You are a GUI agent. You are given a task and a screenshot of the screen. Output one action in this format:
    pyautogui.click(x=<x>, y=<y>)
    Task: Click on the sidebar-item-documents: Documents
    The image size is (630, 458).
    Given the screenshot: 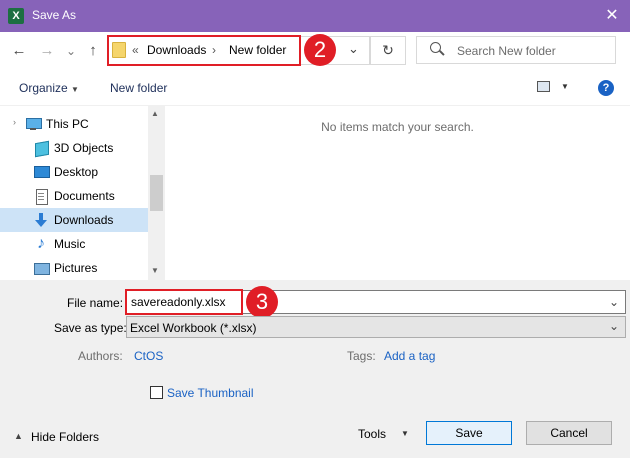 What is the action you would take?
    pyautogui.click(x=74, y=196)
    